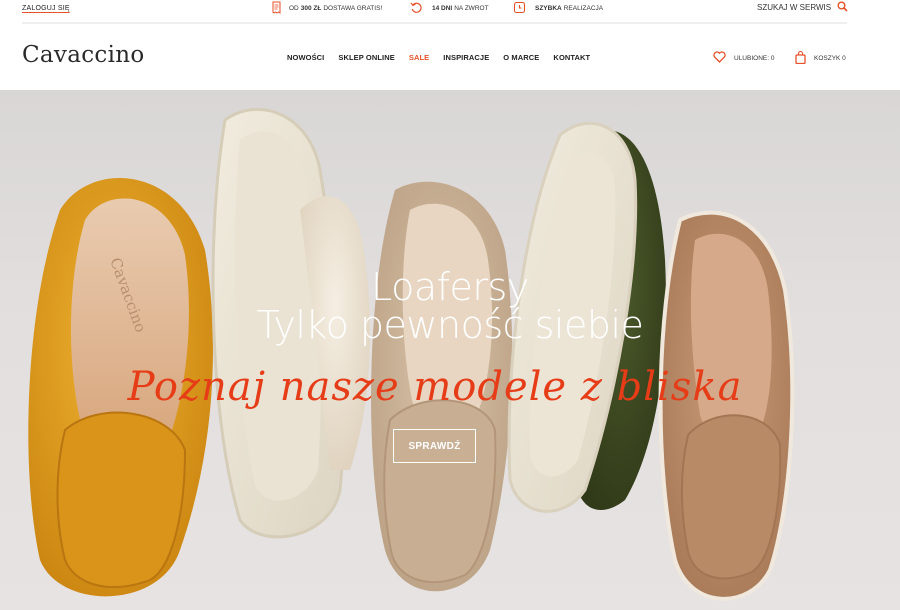 The width and height of the screenshot is (900, 610). Describe the element at coordinates (435, 387) in the screenshot. I see `hero-script-tagline: Poznaj nasze modele z bliska` at that location.